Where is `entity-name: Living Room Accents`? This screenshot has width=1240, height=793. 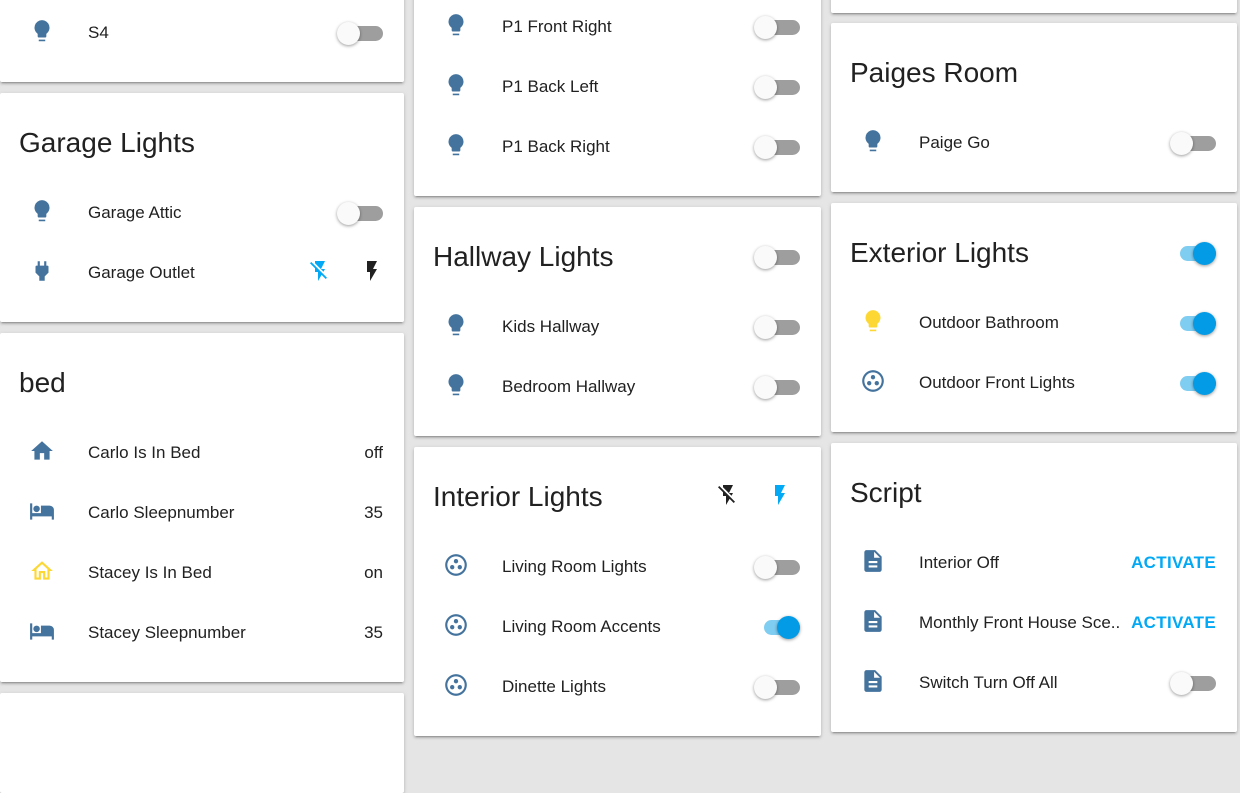 entity-name: Living Room Accents is located at coordinates (626, 627).